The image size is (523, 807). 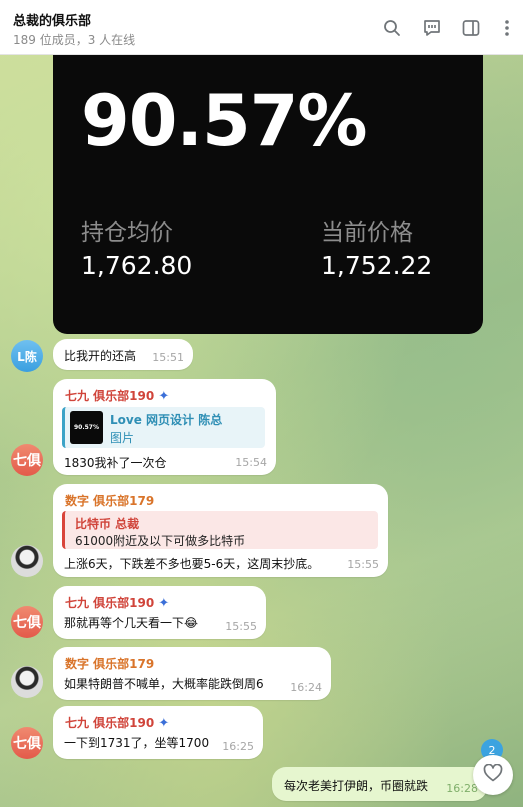 I want to click on reply-text: 61000附近及以下可做多比特币, so click(x=160, y=541).